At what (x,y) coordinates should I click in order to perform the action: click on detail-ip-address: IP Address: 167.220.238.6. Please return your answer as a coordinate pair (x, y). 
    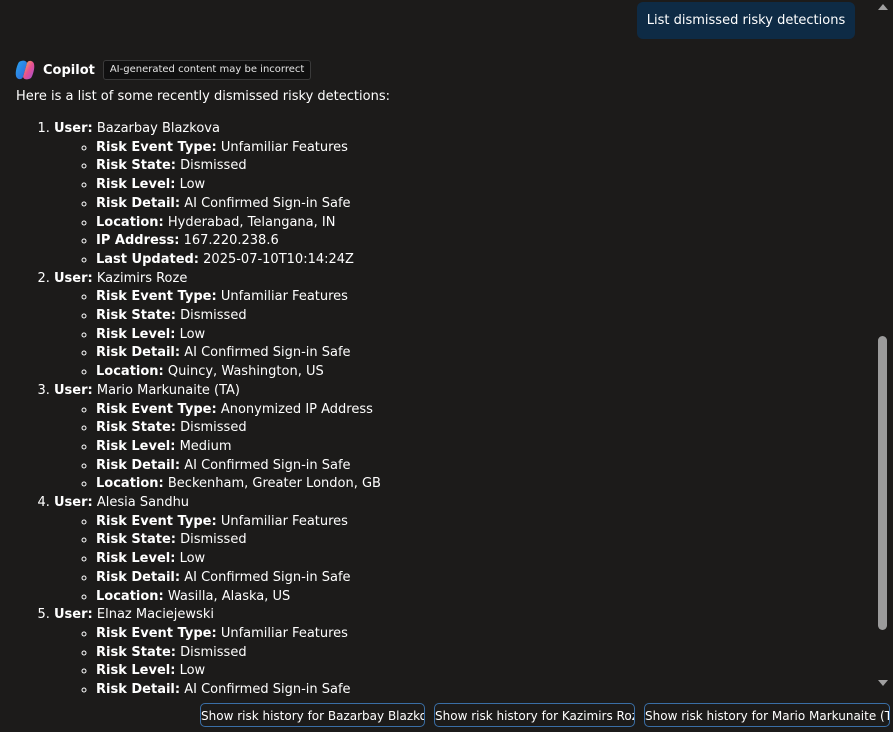
    Looking at the image, I should click on (485, 241).